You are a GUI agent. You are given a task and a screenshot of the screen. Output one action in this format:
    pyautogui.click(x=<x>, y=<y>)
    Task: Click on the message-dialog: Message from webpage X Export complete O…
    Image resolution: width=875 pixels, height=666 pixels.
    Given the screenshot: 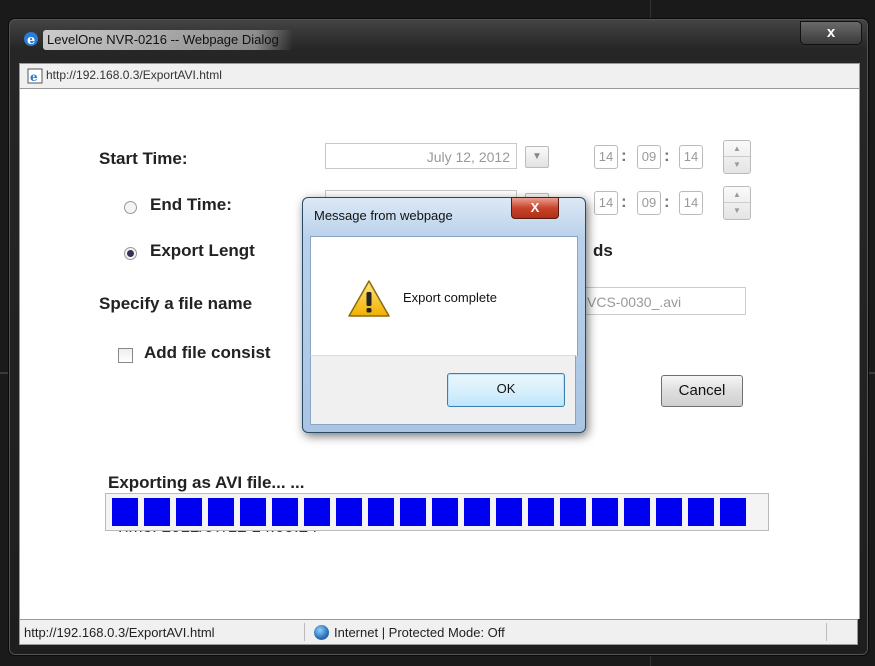 What is the action you would take?
    pyautogui.click(x=444, y=315)
    